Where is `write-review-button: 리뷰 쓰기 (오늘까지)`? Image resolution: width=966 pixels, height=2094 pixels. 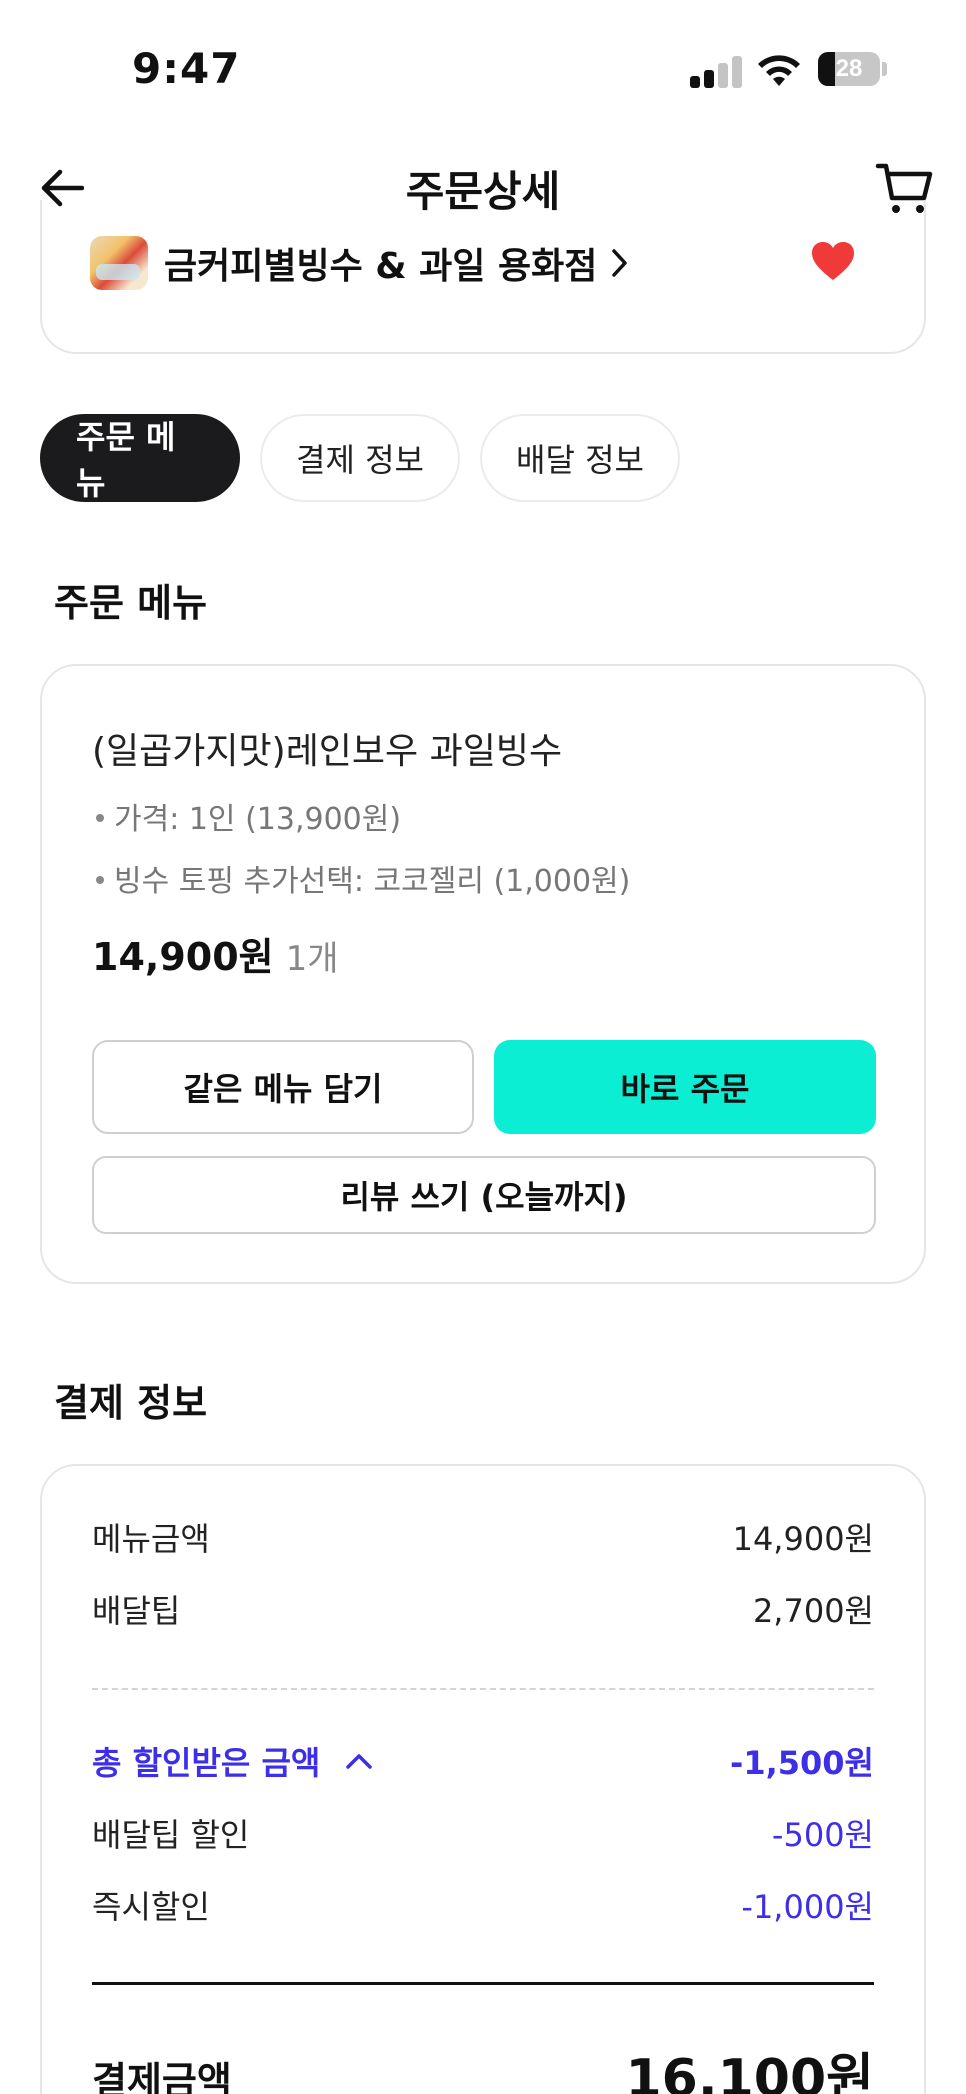
write-review-button: 리뷰 쓰기 (오늘까지) is located at coordinates (484, 1195).